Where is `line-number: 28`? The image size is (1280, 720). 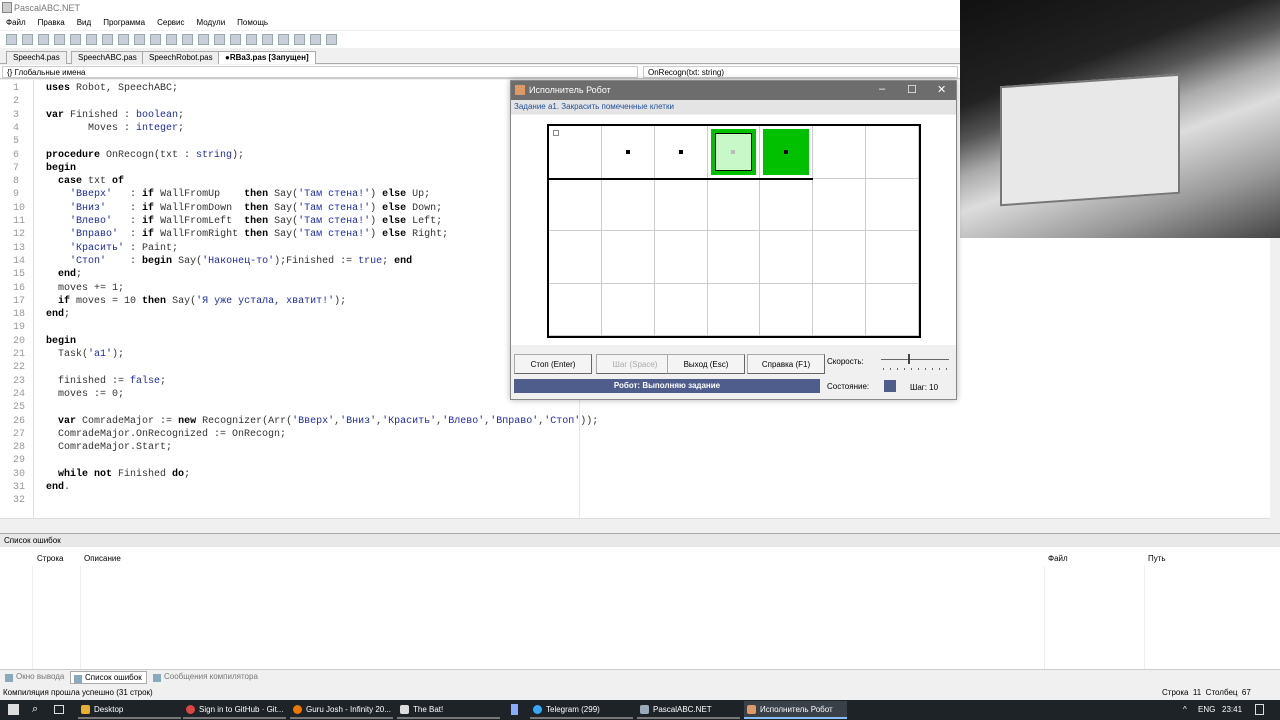
line-number: 28 is located at coordinates (19, 448).